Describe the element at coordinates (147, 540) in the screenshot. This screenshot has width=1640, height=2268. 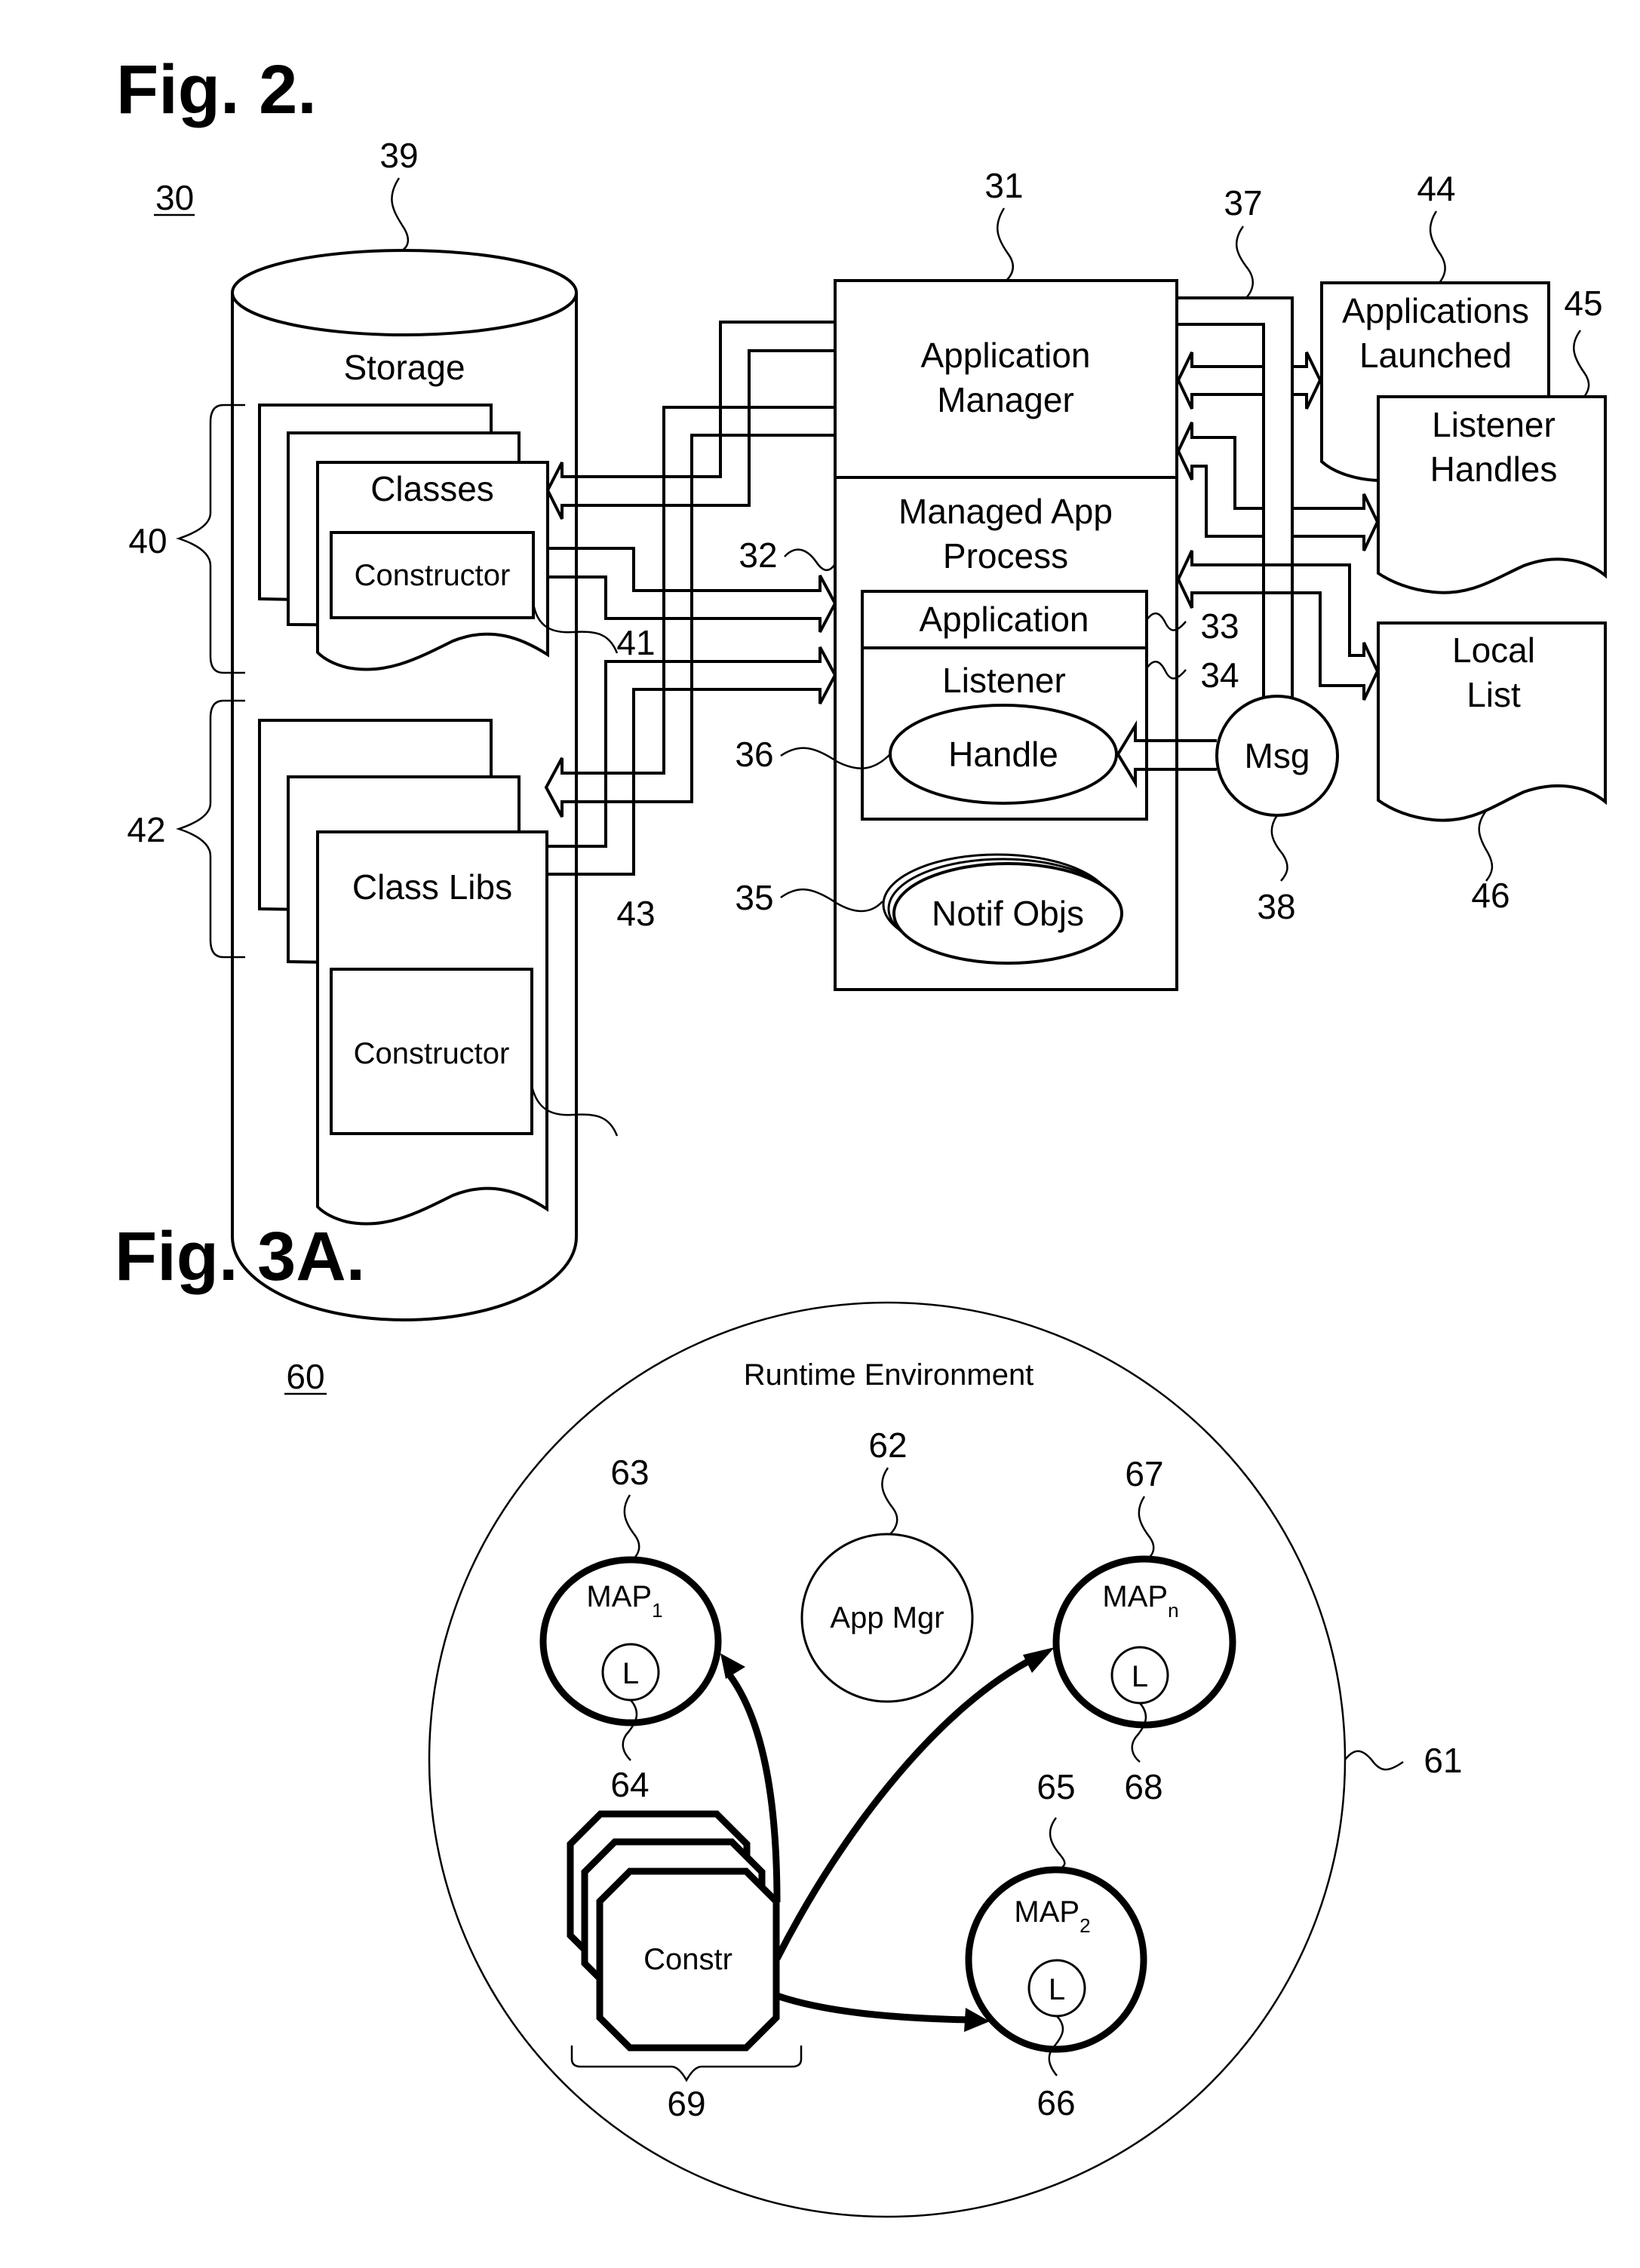
I see `classes-group-ref: 40` at that location.